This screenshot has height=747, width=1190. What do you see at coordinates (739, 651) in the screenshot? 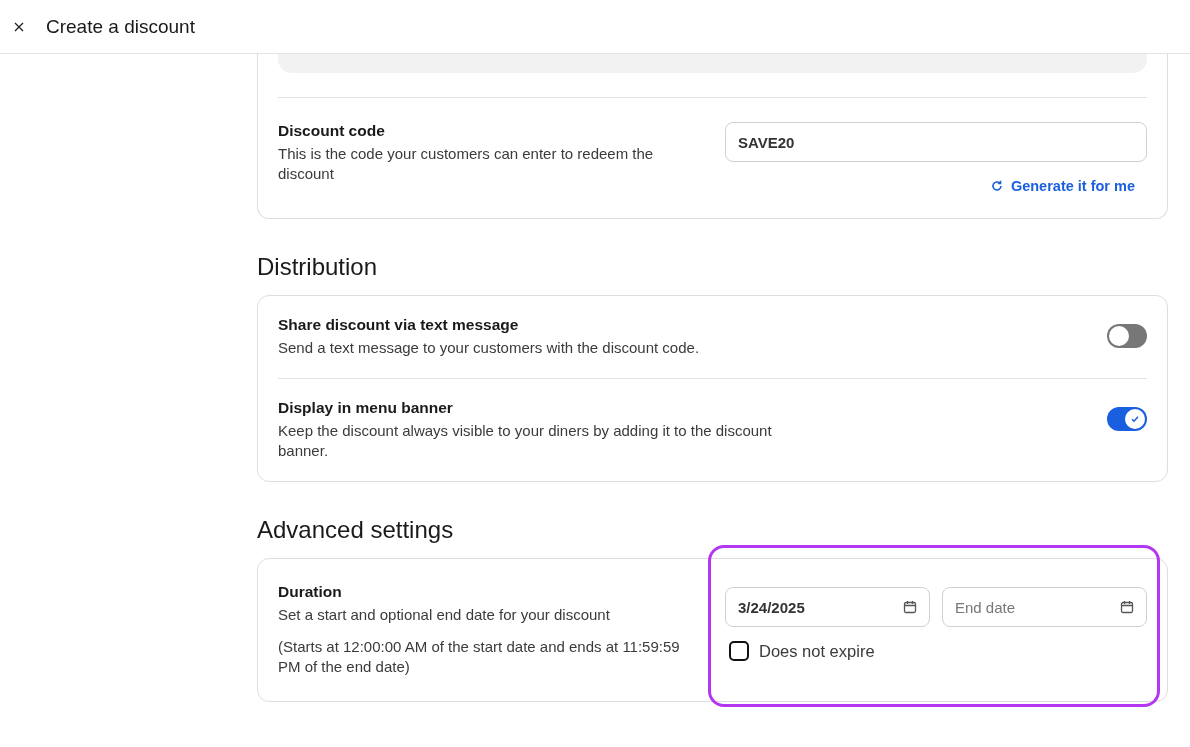
I see `checkbox` at bounding box center [739, 651].